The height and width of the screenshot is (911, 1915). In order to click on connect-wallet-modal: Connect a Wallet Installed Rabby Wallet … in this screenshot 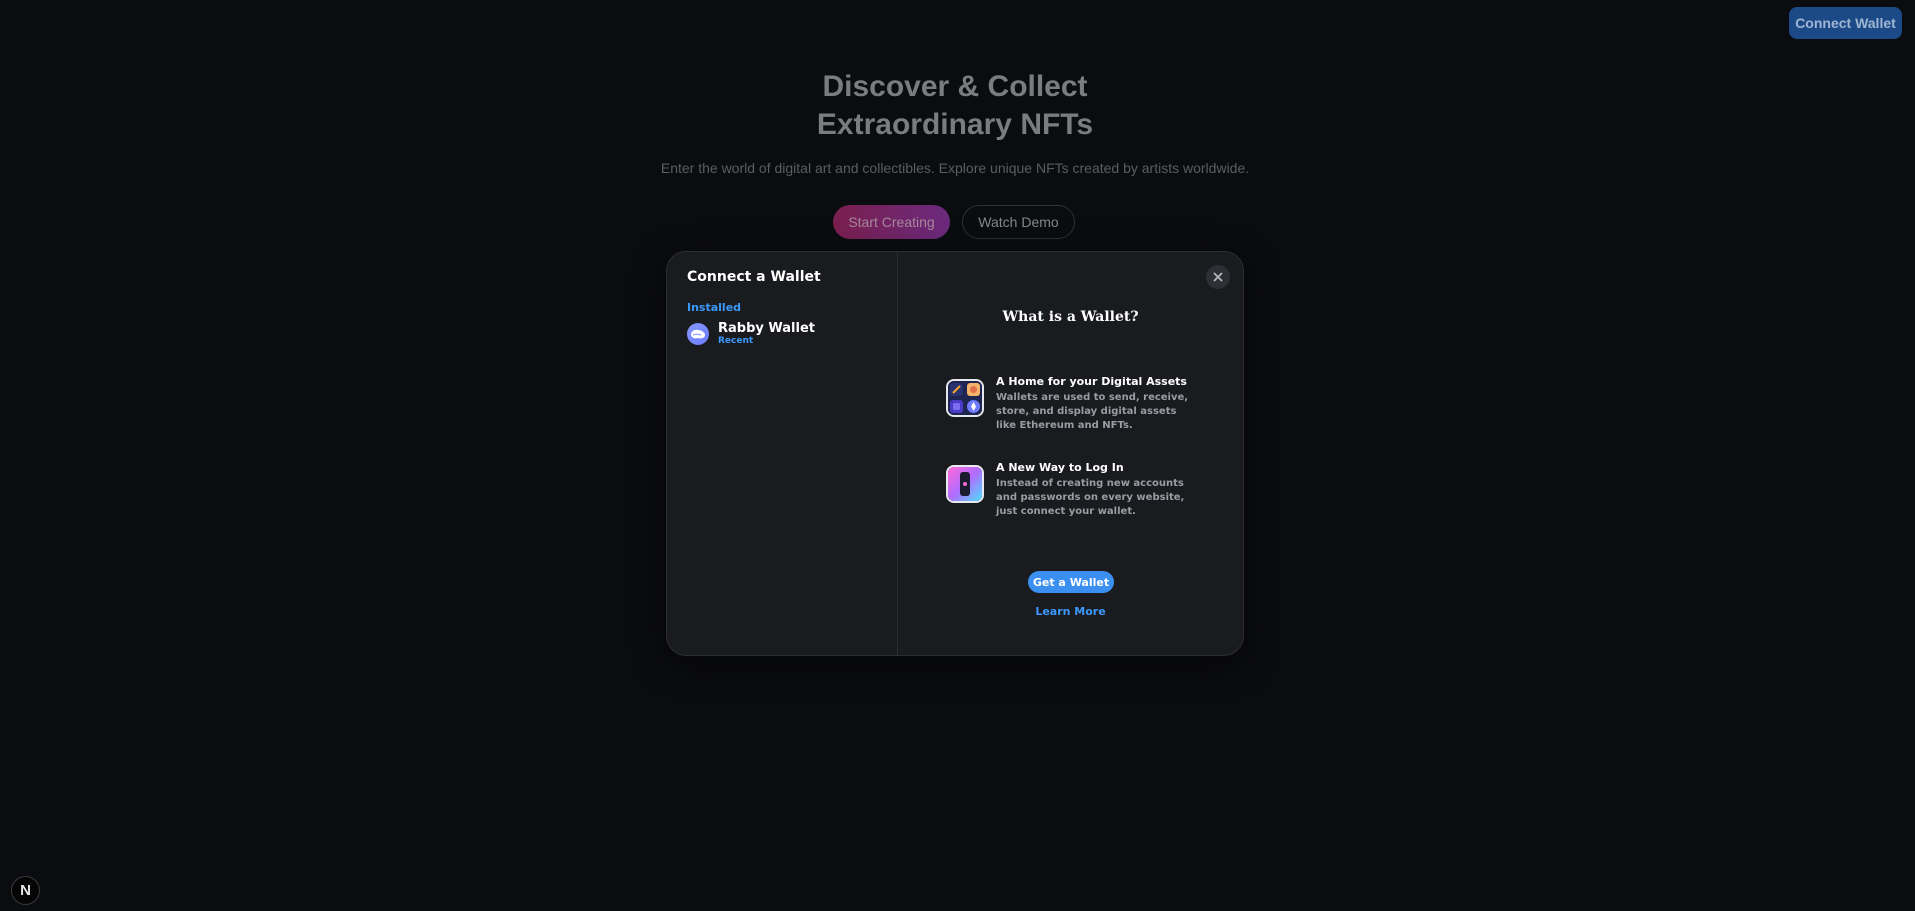, I will do `click(955, 453)`.